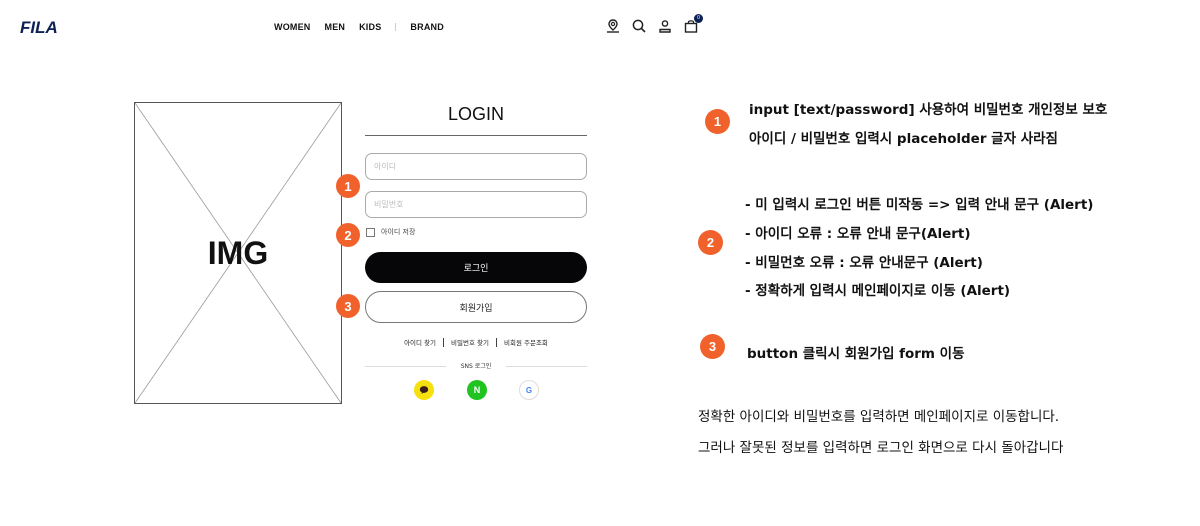 The width and height of the screenshot is (1200, 526). I want to click on svg-text: FILA, so click(39, 27).